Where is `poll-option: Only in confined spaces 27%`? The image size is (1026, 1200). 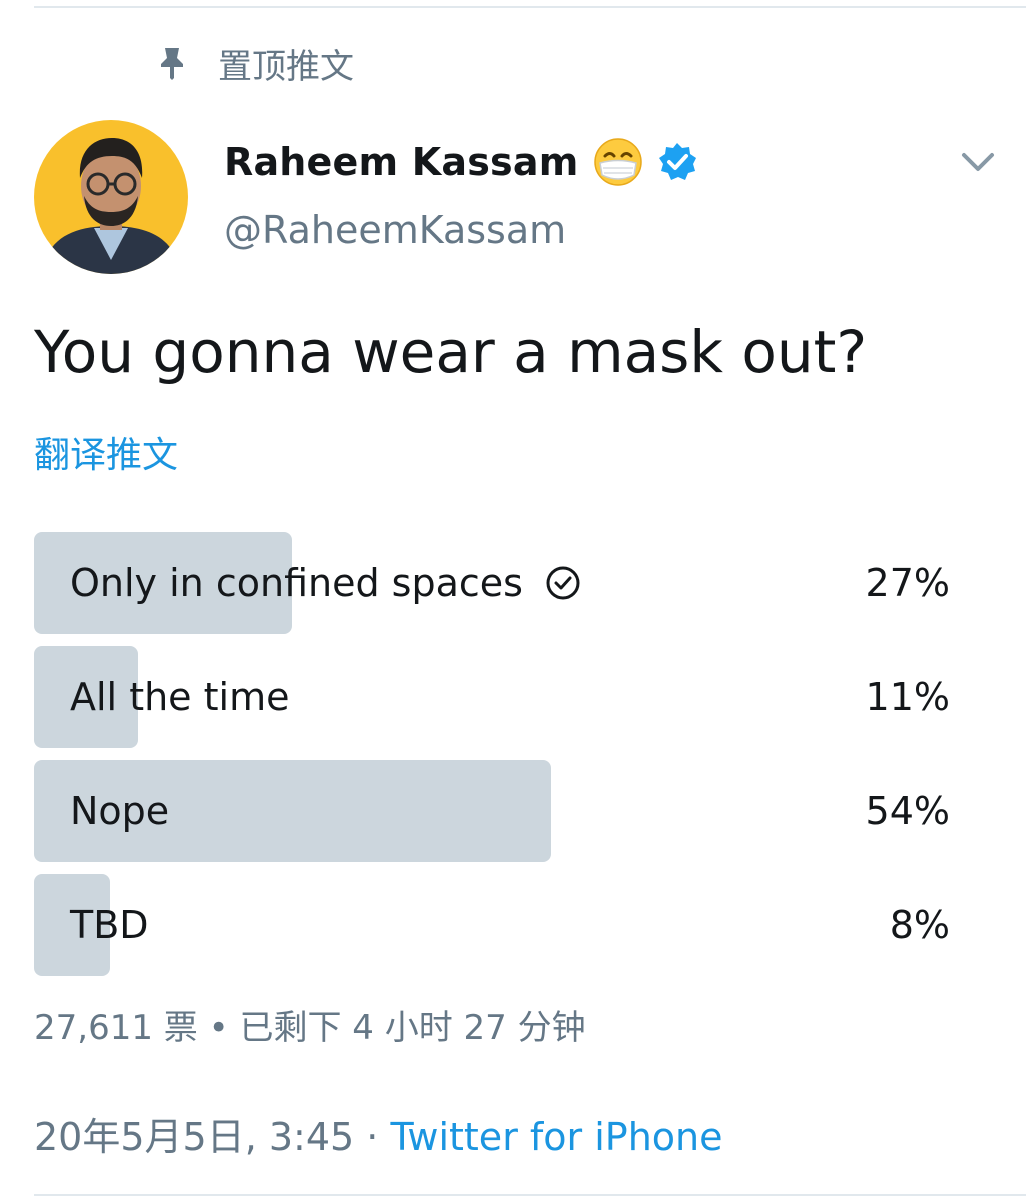
poll-option: Only in confined spaces 27% is located at coordinates (494, 583).